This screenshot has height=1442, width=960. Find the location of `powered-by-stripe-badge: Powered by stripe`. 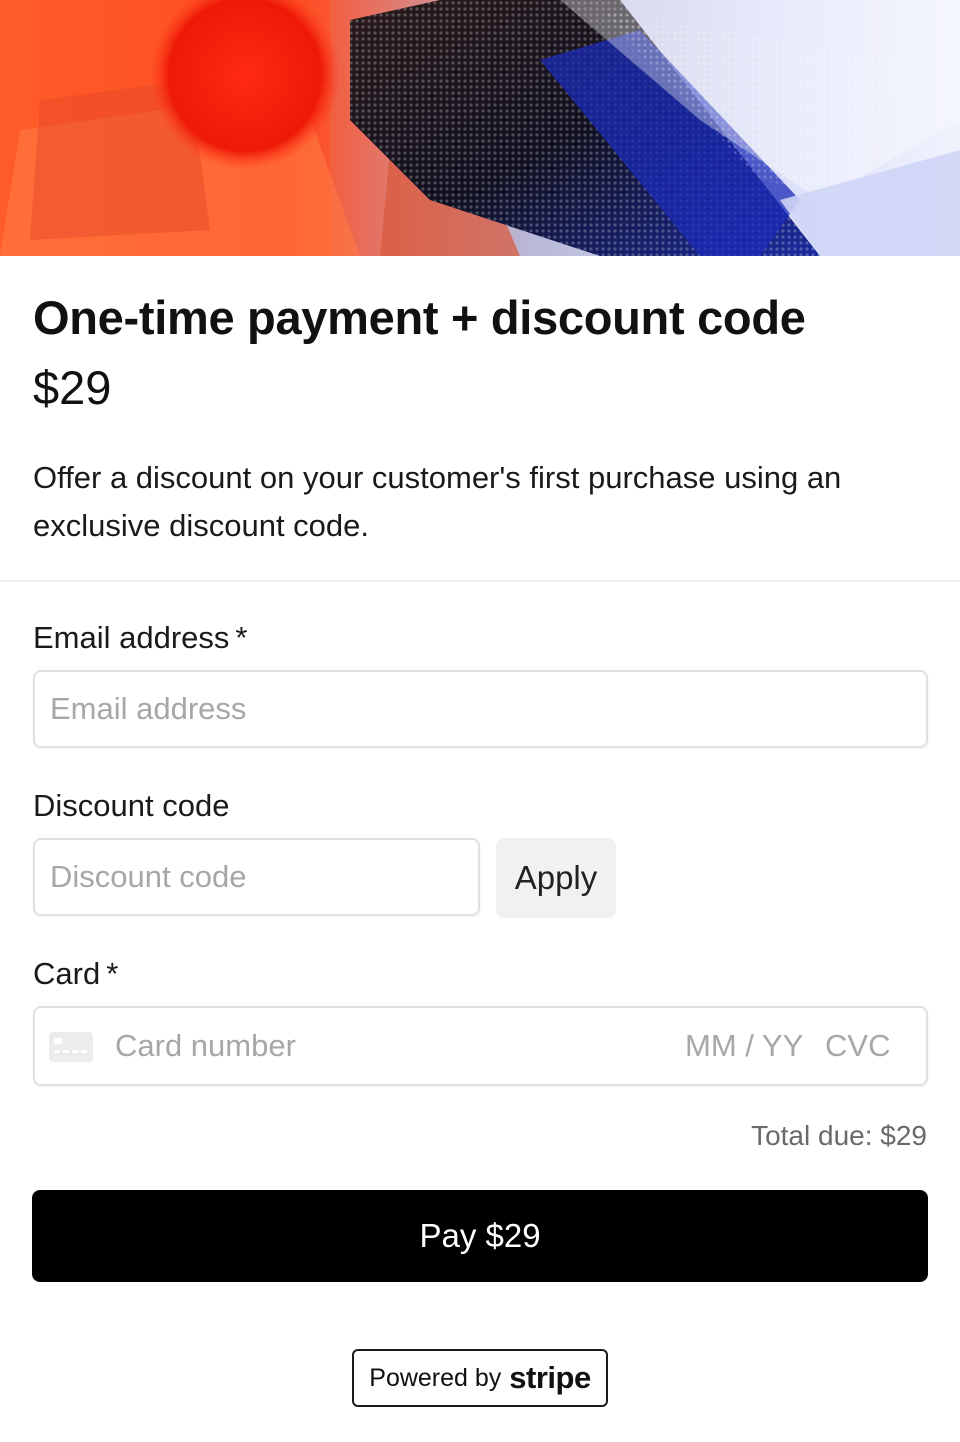

powered-by-stripe-badge: Powered by stripe is located at coordinates (480, 1378).